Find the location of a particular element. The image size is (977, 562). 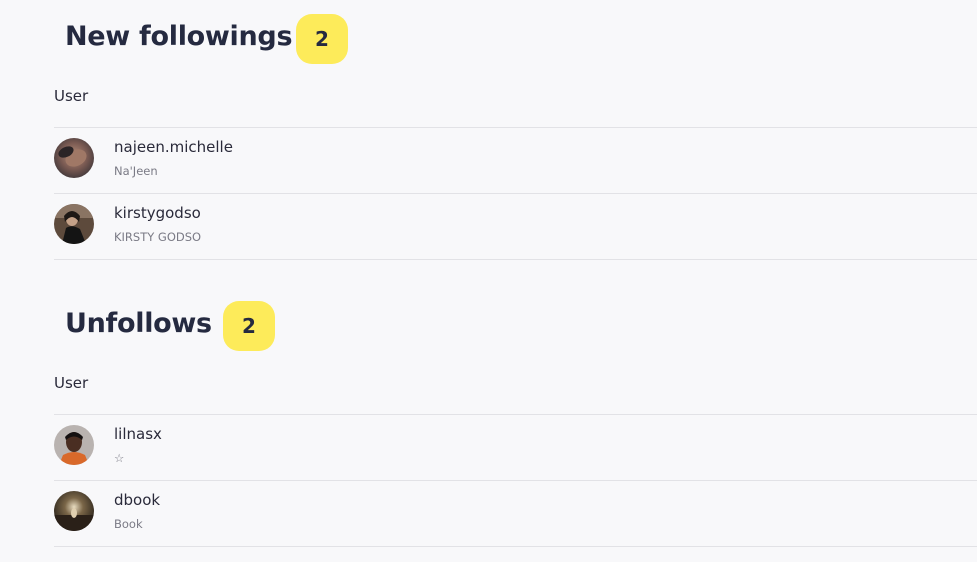

username: lilnasx is located at coordinates (138, 434).